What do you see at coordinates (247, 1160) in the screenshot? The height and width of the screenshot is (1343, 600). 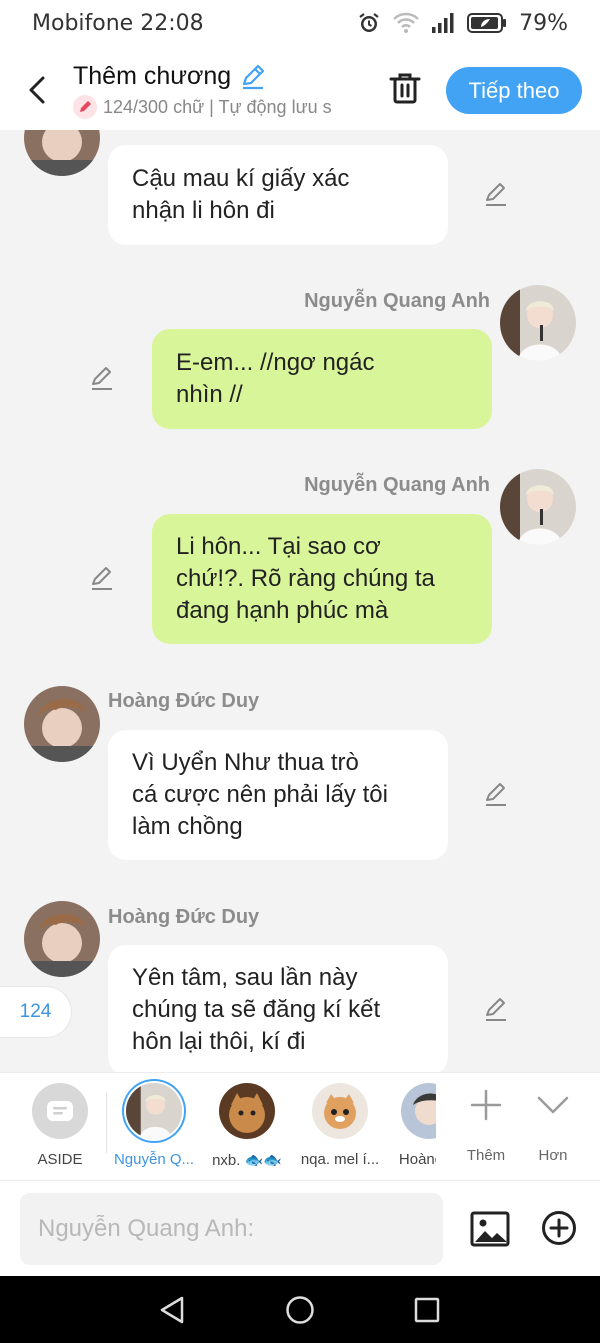 I see `character-name: nxb. 🐟🐟` at bounding box center [247, 1160].